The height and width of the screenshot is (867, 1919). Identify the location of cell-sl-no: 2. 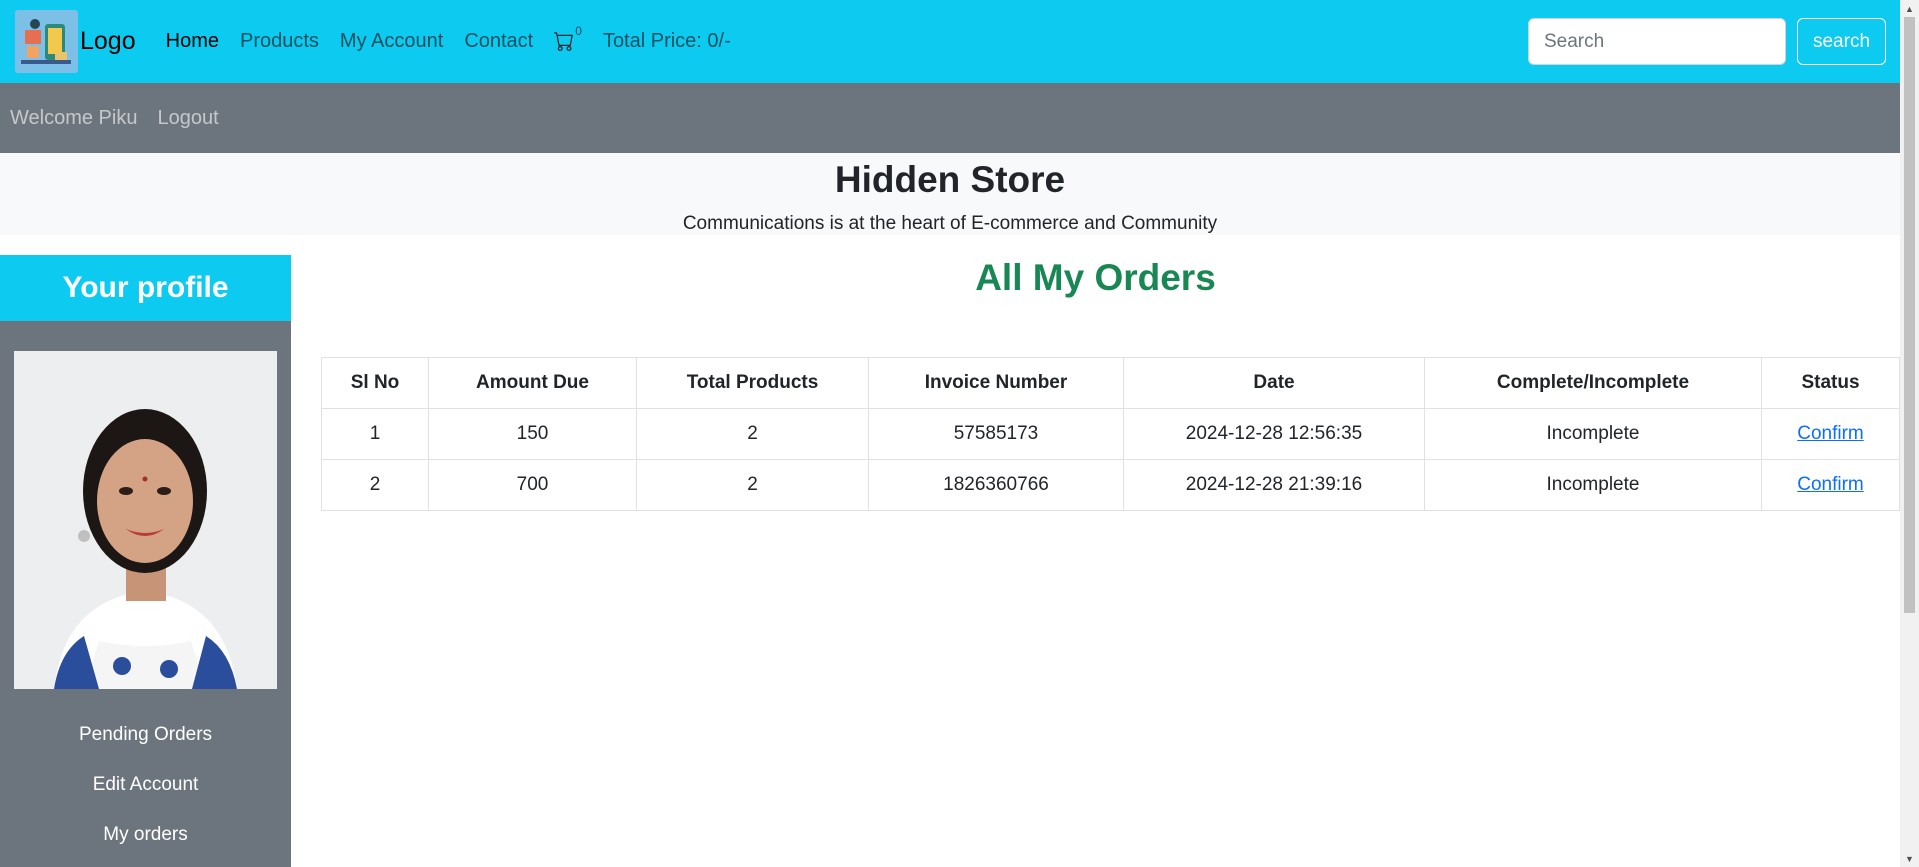
(375, 485).